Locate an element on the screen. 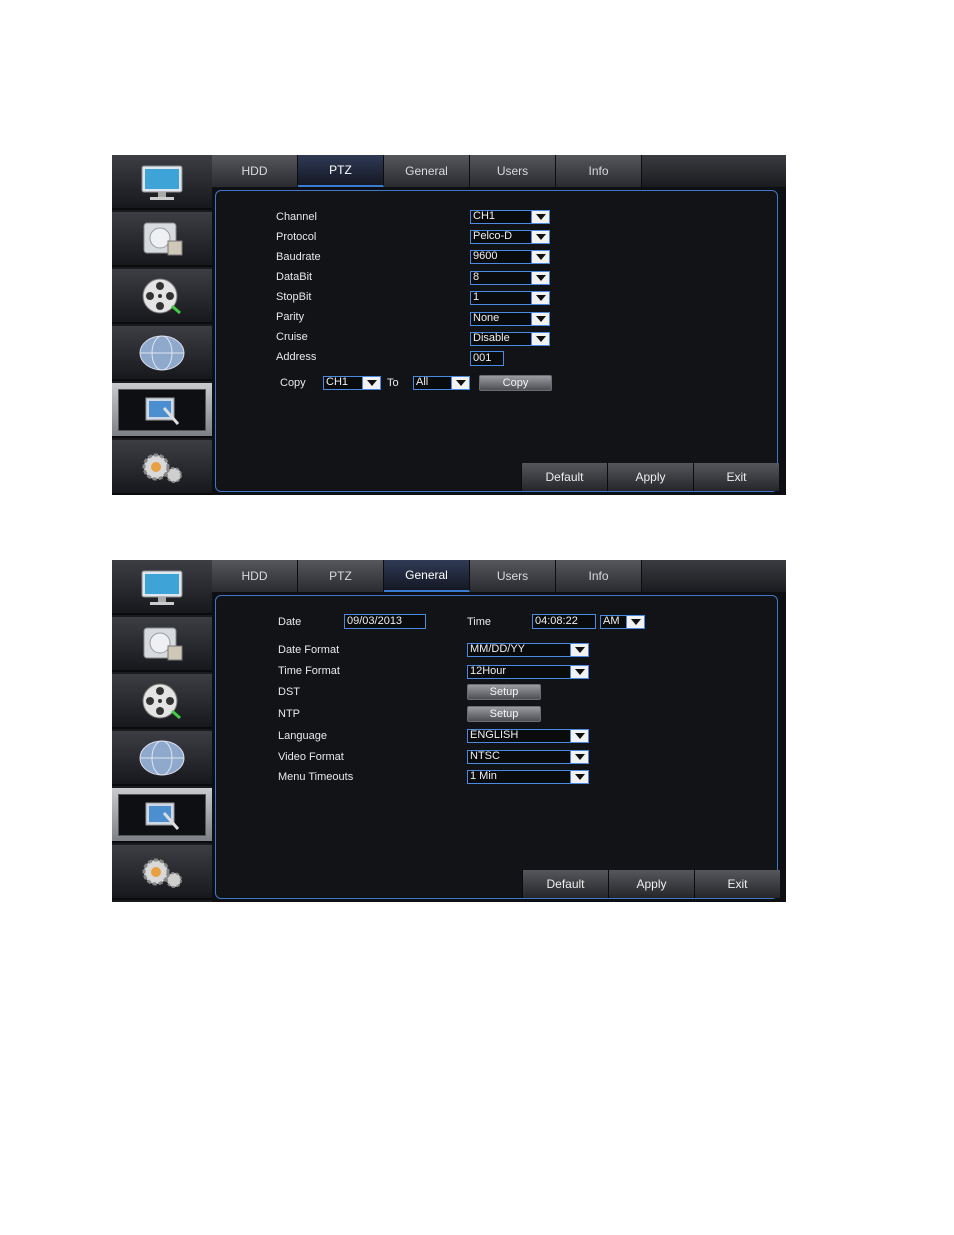  baudrate-value: 9600 is located at coordinates (485, 256).